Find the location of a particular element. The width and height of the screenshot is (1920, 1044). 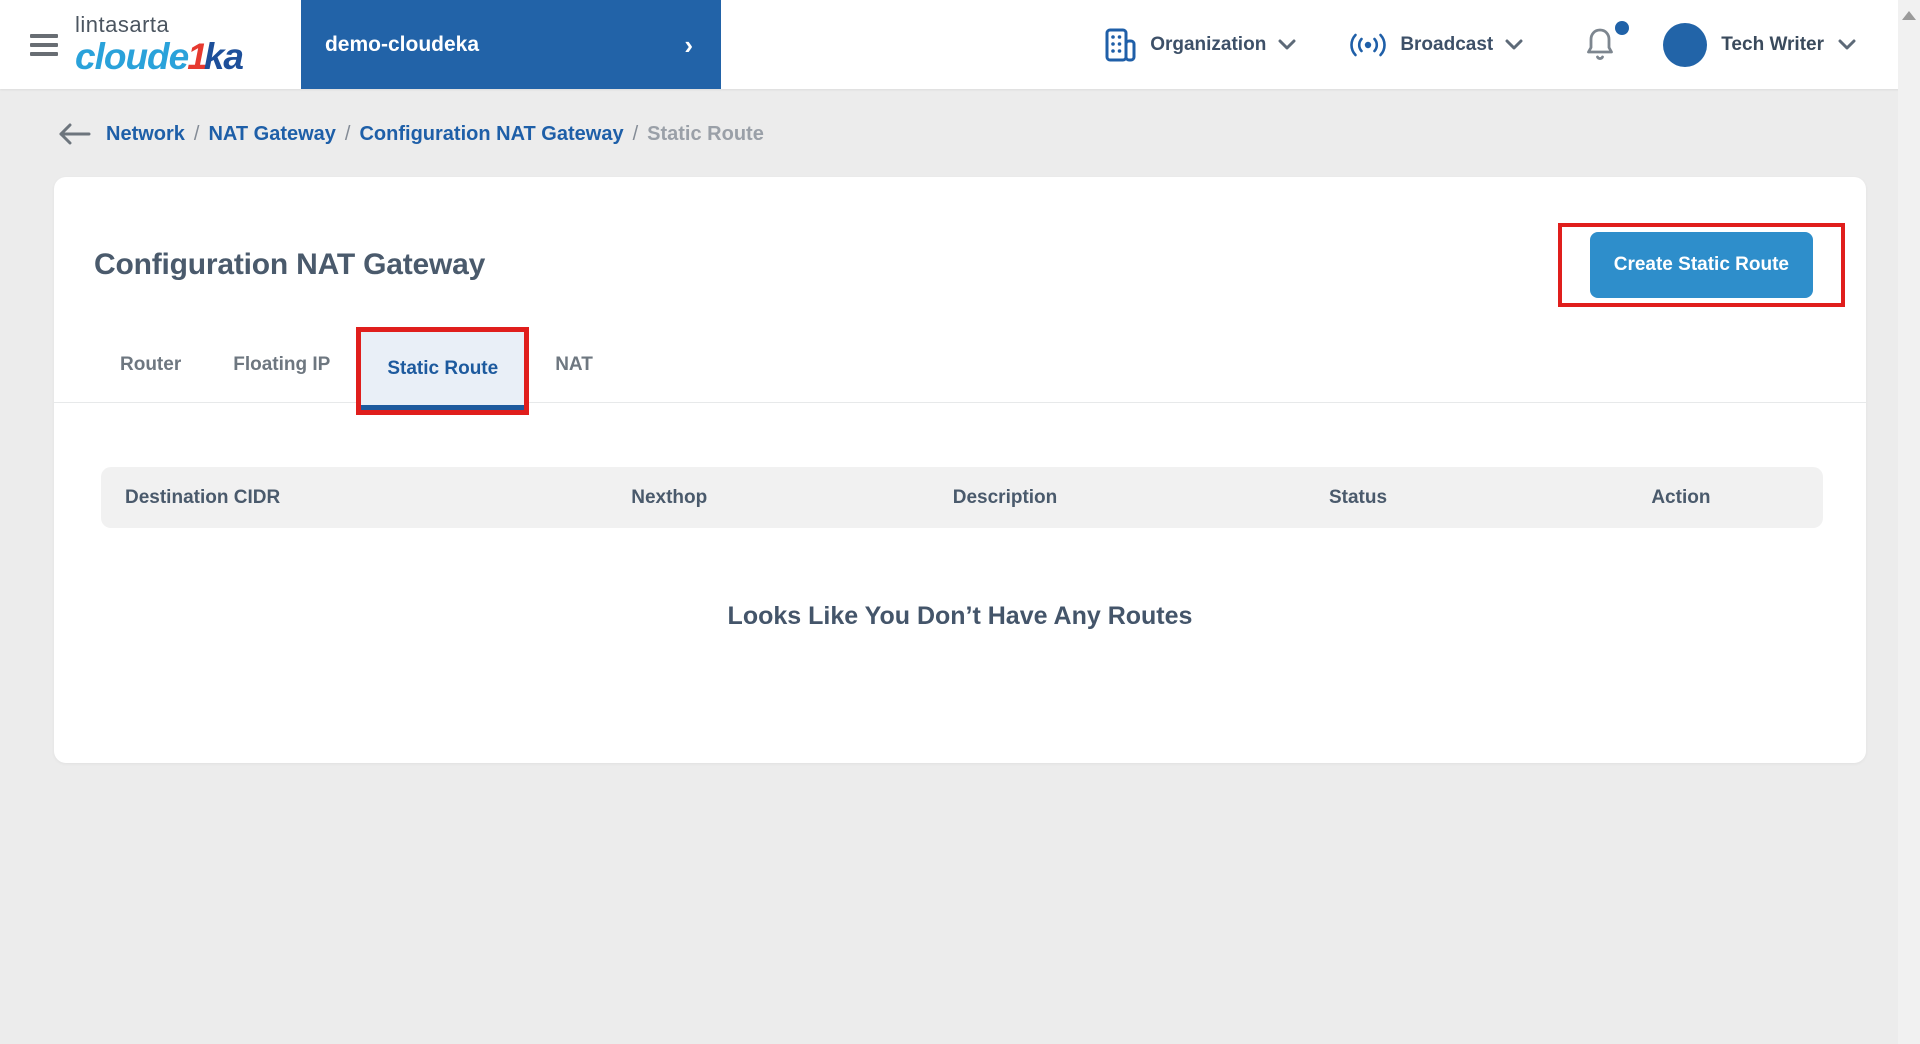

brand-logo: lintasarta cloude1ka is located at coordinates (159, 44).